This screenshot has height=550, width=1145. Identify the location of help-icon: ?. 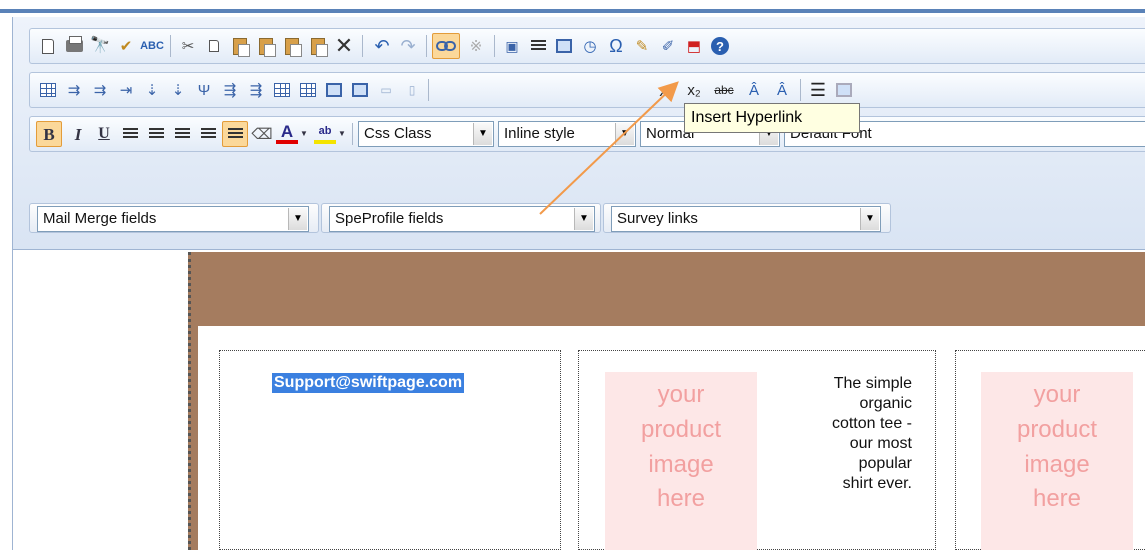
(720, 46).